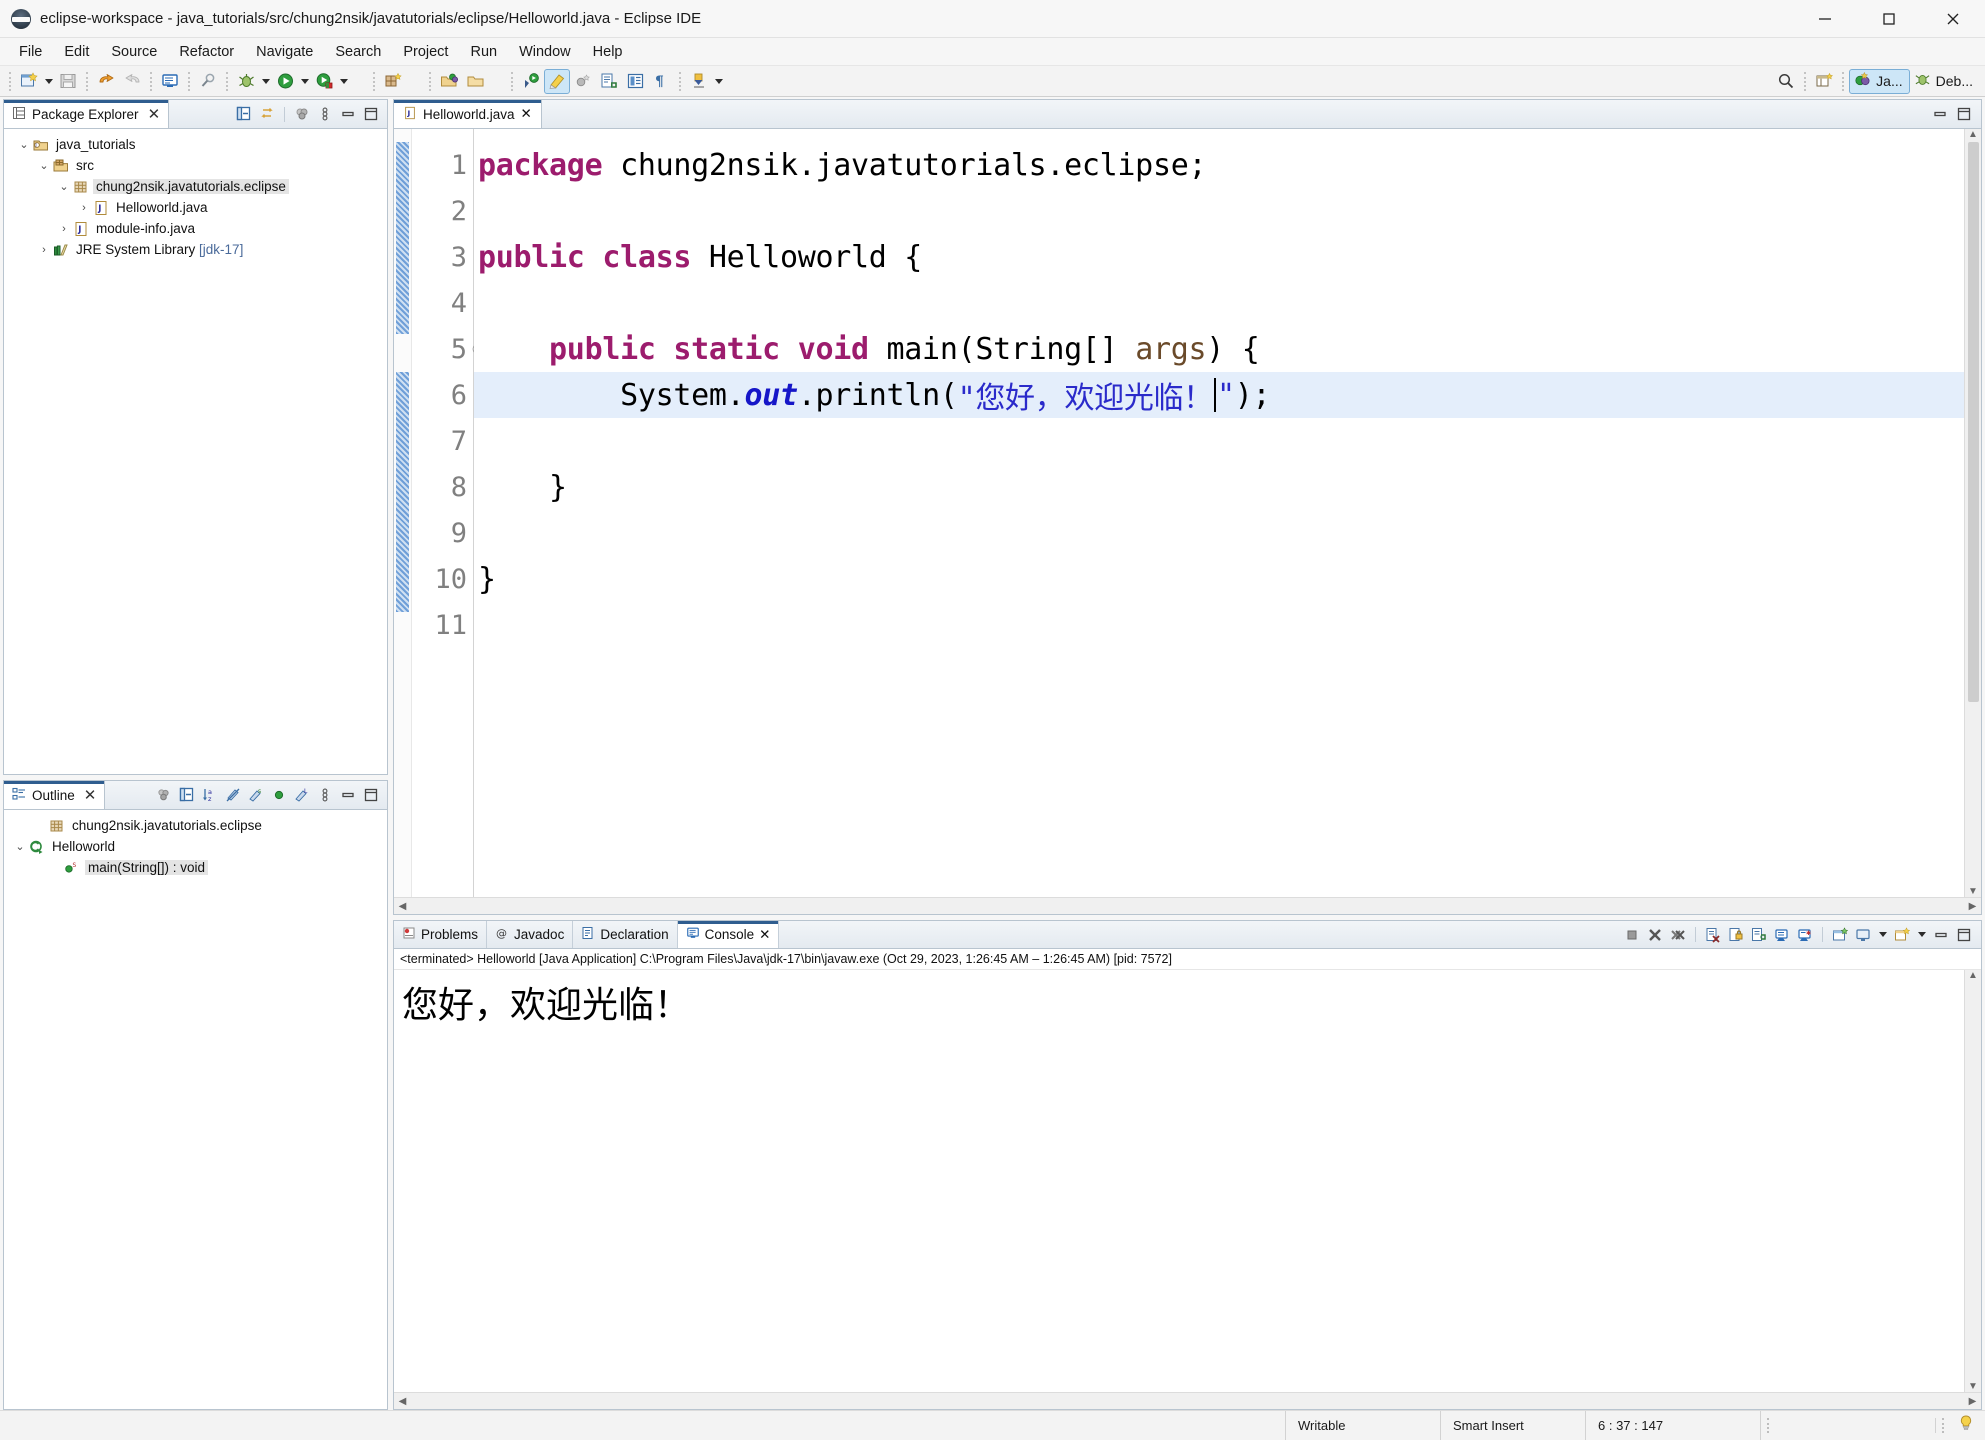  What do you see at coordinates (530, 934) in the screenshot?
I see `tab-javadoc: @ Javadoc` at bounding box center [530, 934].